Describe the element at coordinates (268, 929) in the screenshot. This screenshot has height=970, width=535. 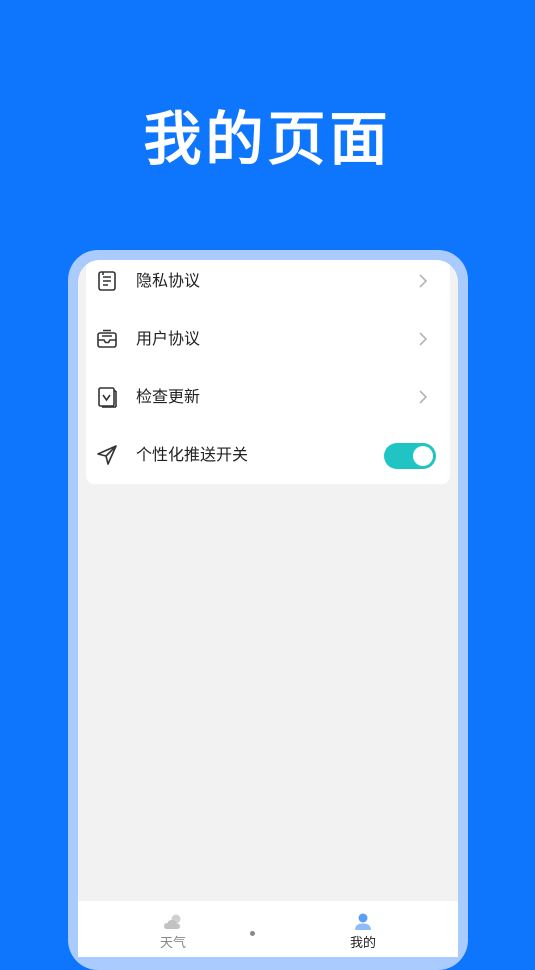
I see `bottom-tab-bar: 天气 我的` at that location.